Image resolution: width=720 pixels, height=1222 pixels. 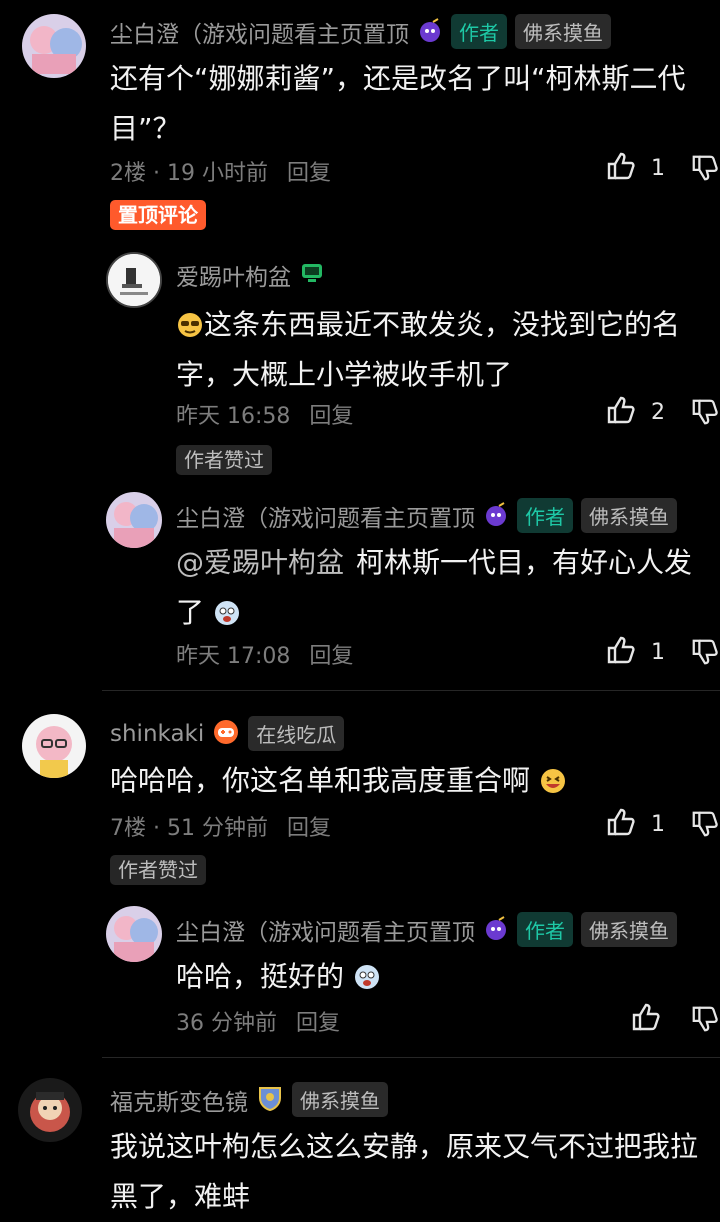 What do you see at coordinates (441, 588) in the screenshot?
I see `comment-content: @爱踢叶枸盆 柯林斯一代目，有好心人发了` at bounding box center [441, 588].